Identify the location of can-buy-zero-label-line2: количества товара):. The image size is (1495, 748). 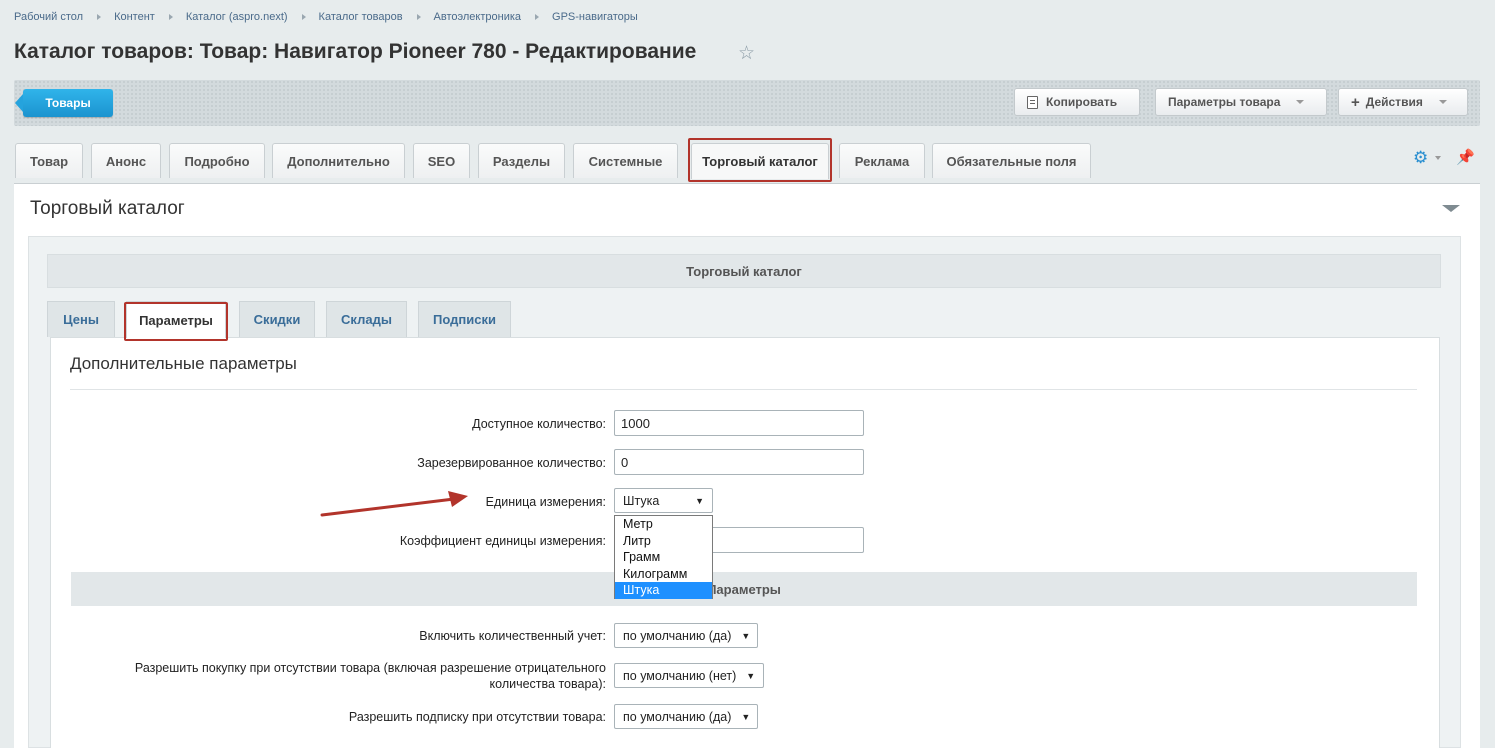
(547, 684).